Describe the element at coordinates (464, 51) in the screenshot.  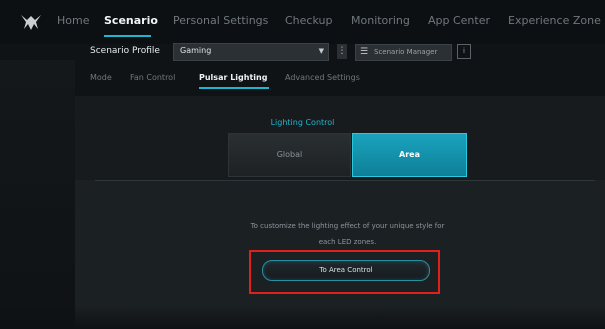
I see `info-icon: i` at that location.